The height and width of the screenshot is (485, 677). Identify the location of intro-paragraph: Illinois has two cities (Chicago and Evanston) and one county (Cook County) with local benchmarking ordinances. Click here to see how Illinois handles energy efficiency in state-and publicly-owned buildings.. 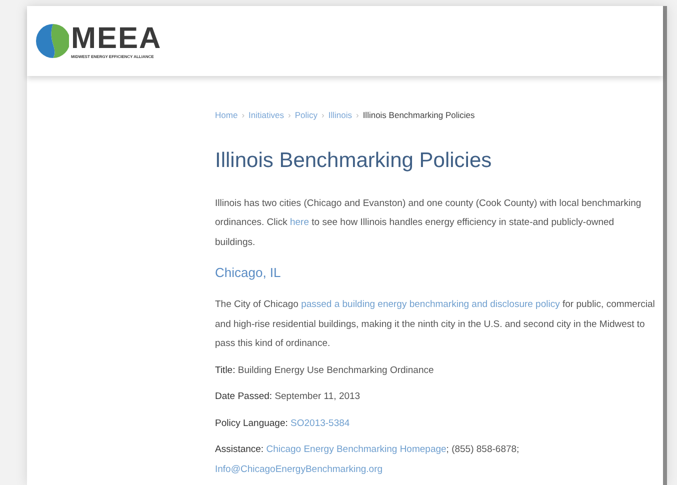
(428, 223).